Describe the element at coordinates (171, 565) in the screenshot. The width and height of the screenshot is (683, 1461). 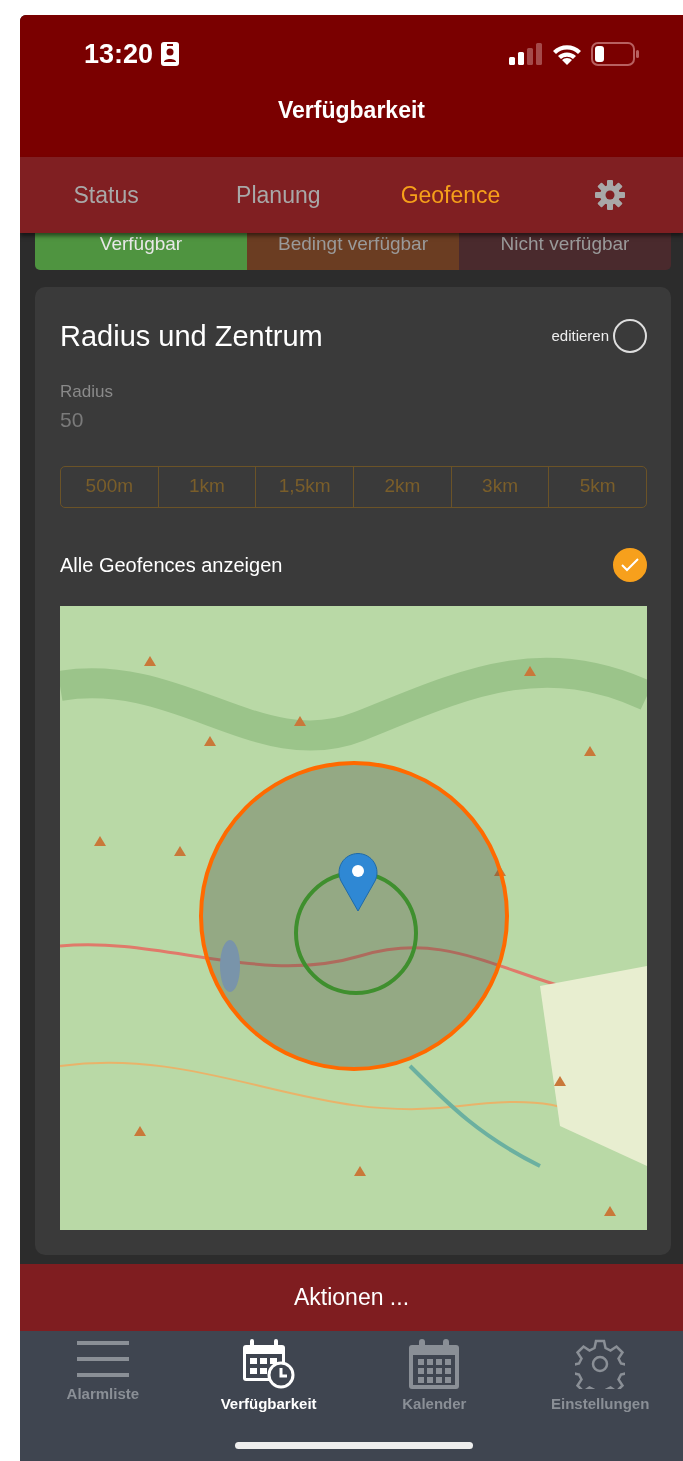
I see `show-all-geofences-label: Alle Geofences anzeigen` at that location.